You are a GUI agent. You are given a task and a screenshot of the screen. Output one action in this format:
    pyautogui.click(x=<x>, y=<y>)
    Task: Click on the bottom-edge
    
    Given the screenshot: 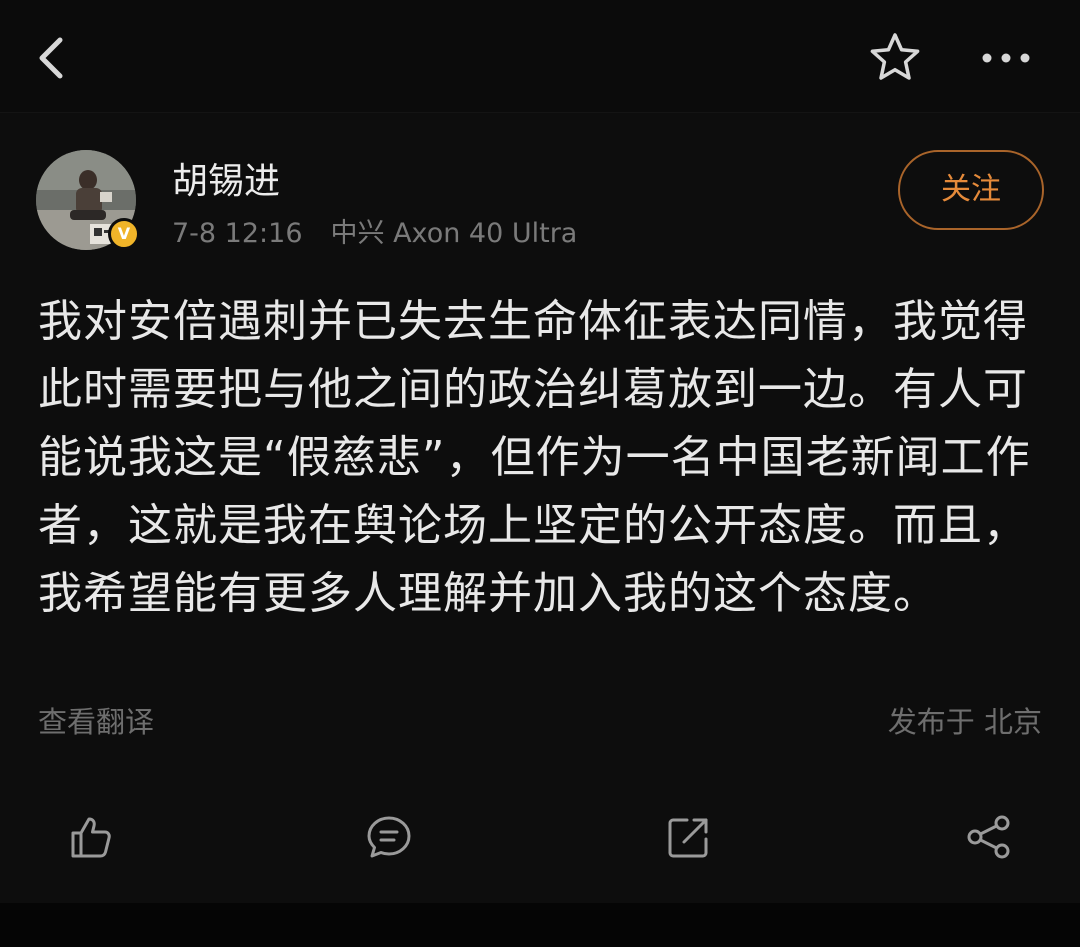 What is the action you would take?
    pyautogui.click(x=540, y=925)
    